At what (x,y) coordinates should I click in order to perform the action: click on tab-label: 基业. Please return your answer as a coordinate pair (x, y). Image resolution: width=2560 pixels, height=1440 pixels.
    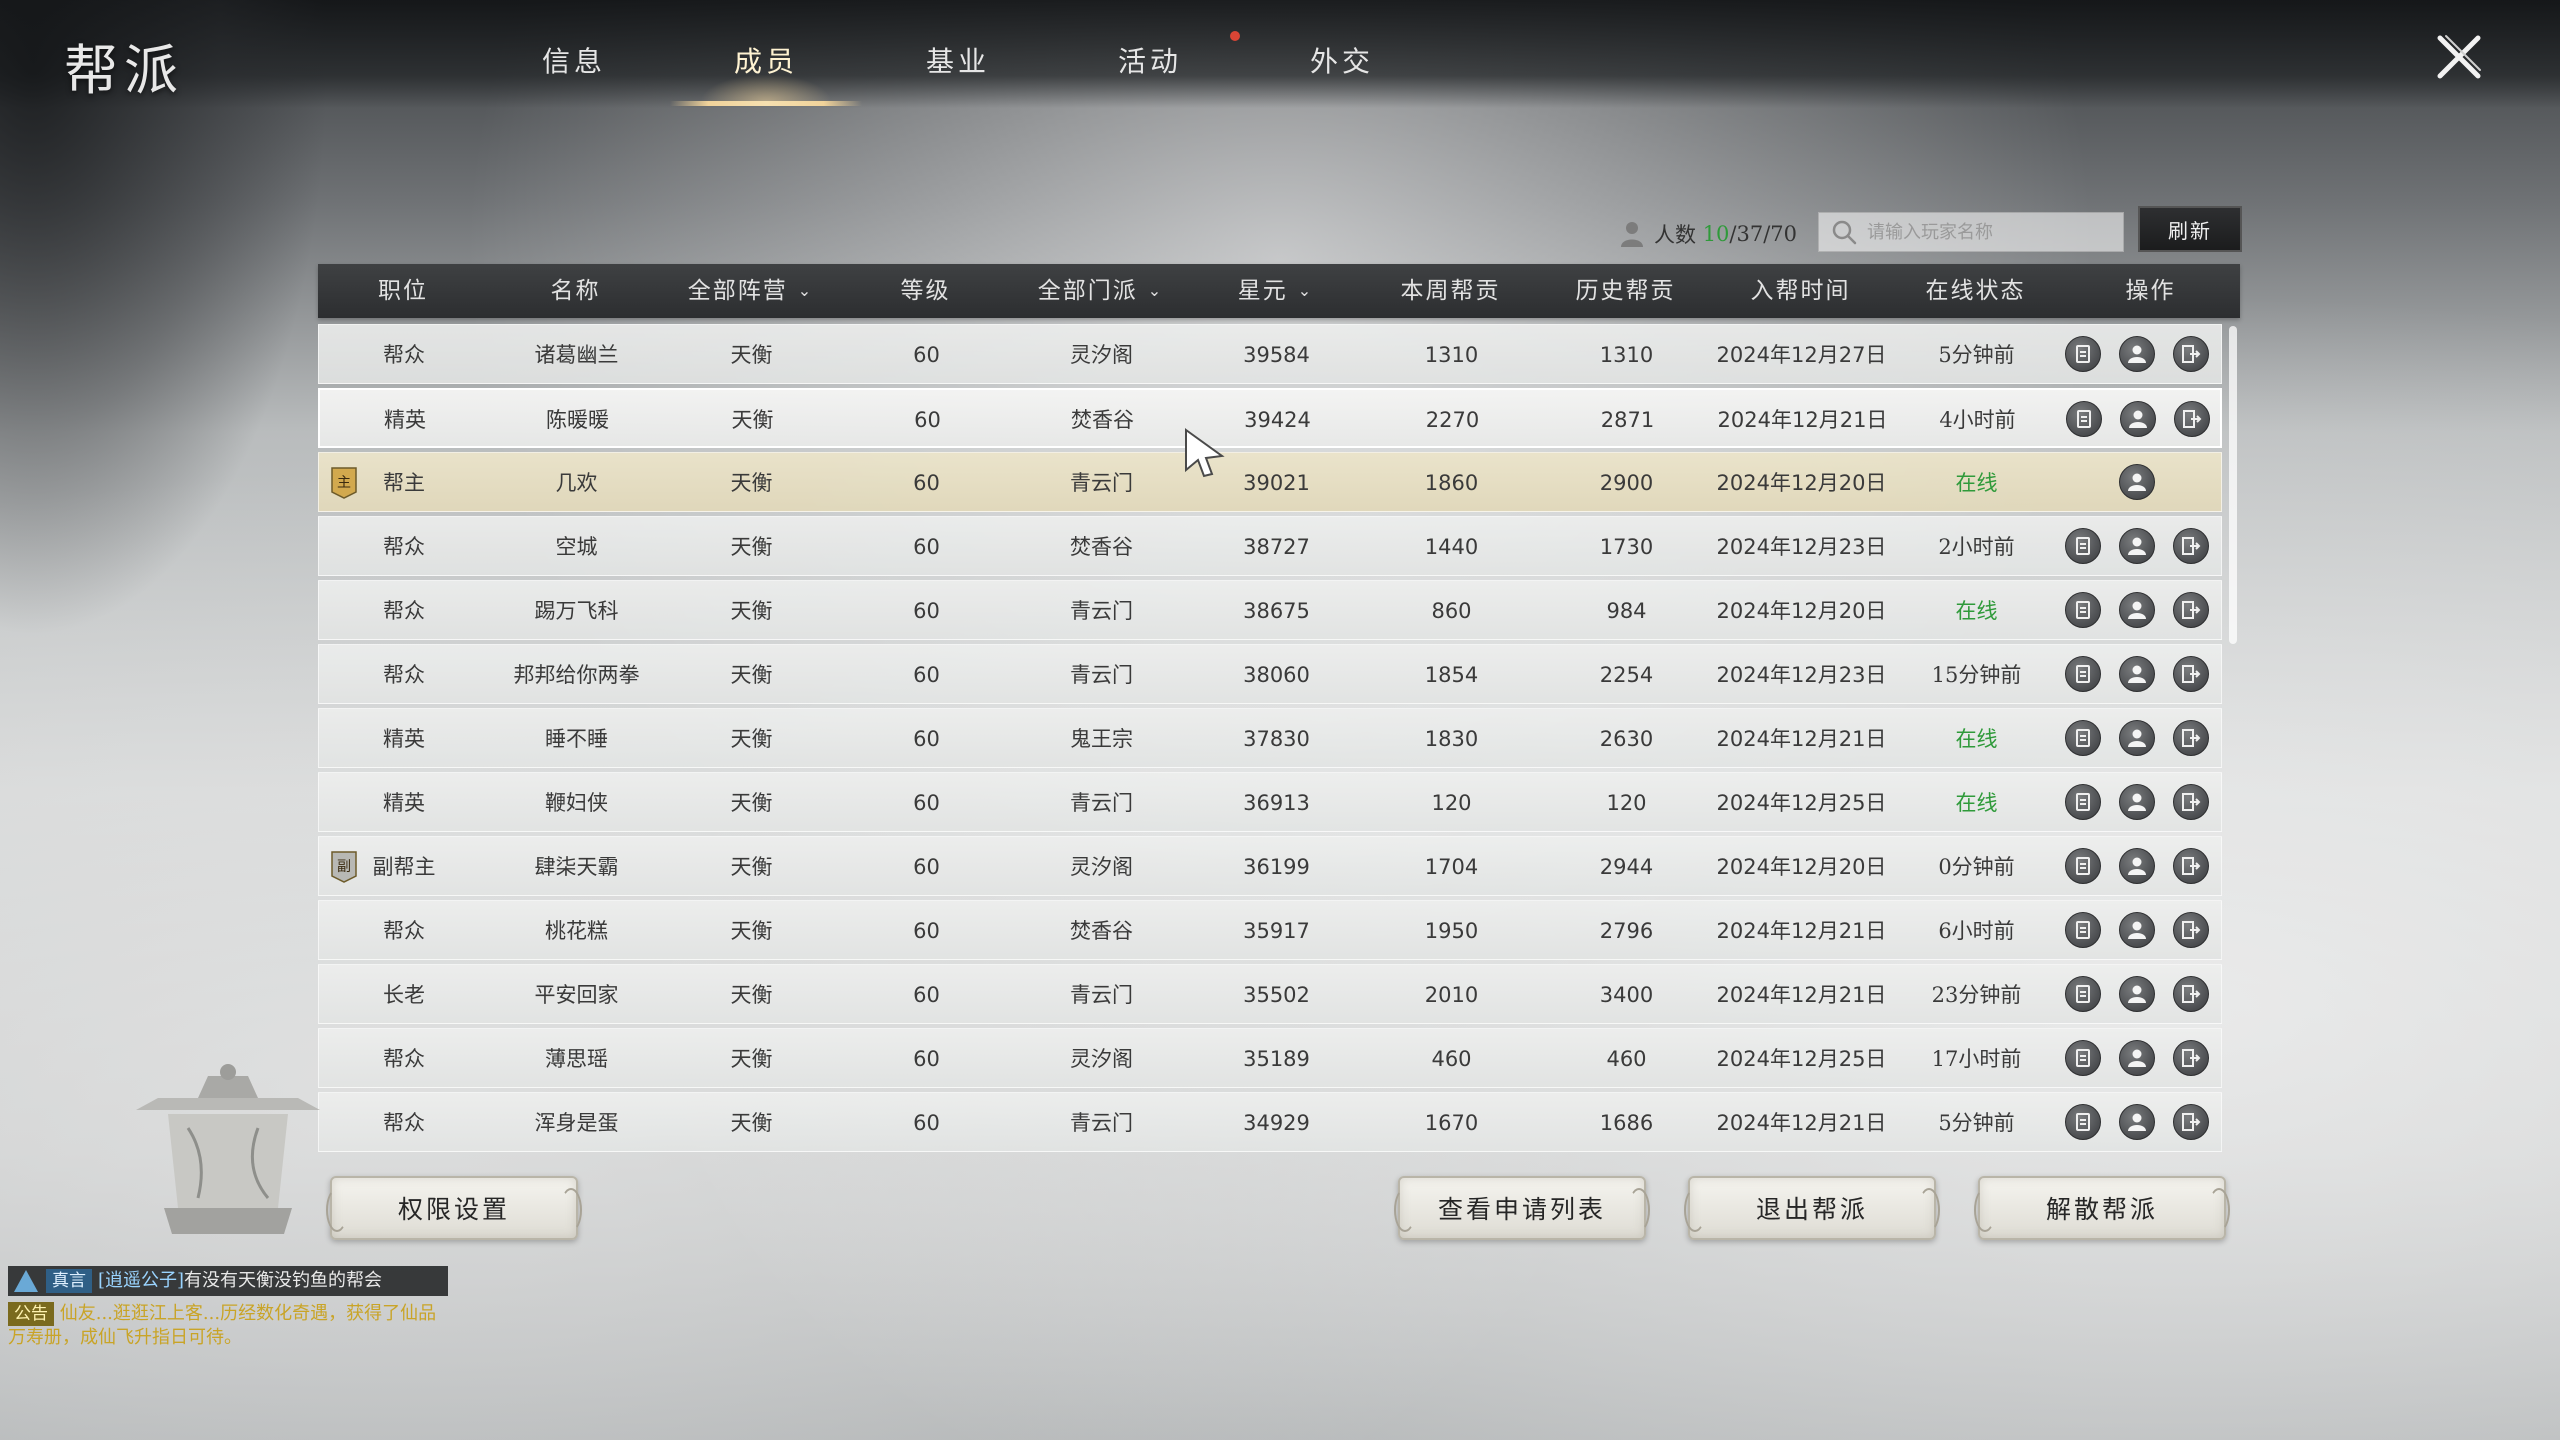
    Looking at the image, I should click on (957, 61).